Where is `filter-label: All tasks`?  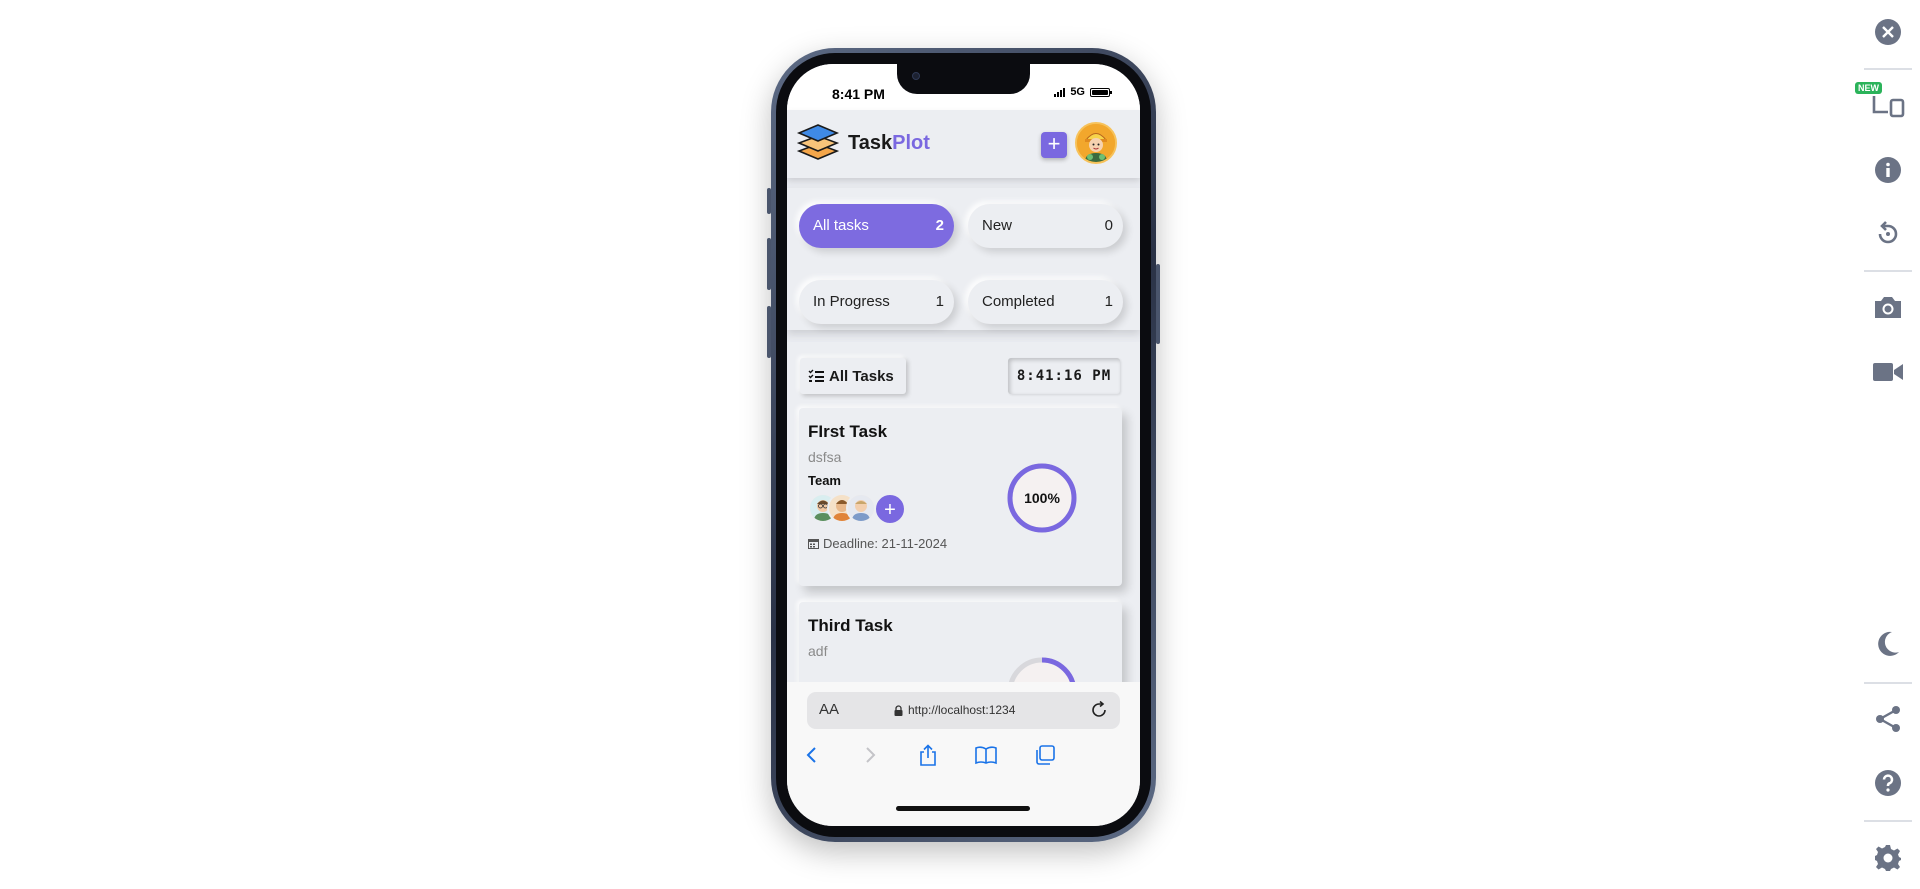
filter-label: All tasks is located at coordinates (841, 225).